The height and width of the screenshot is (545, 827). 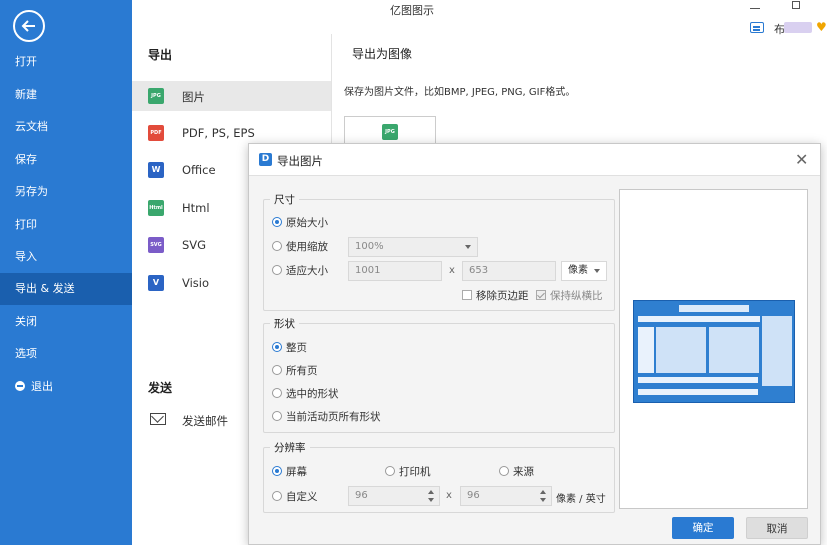 I want to click on printer-label: 打印机, so click(x=415, y=472).